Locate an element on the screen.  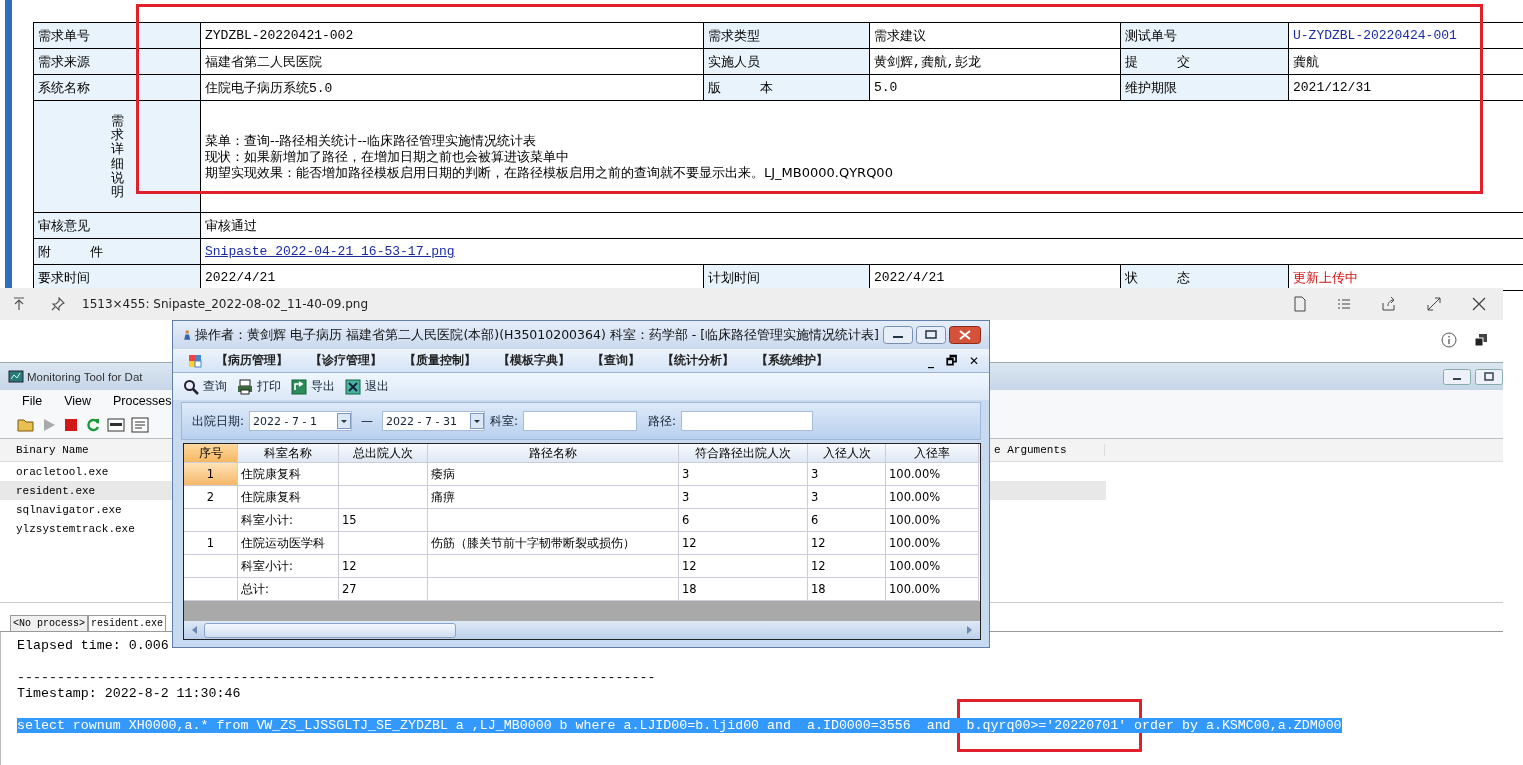
process-row: resident.exe is located at coordinates (86, 490).